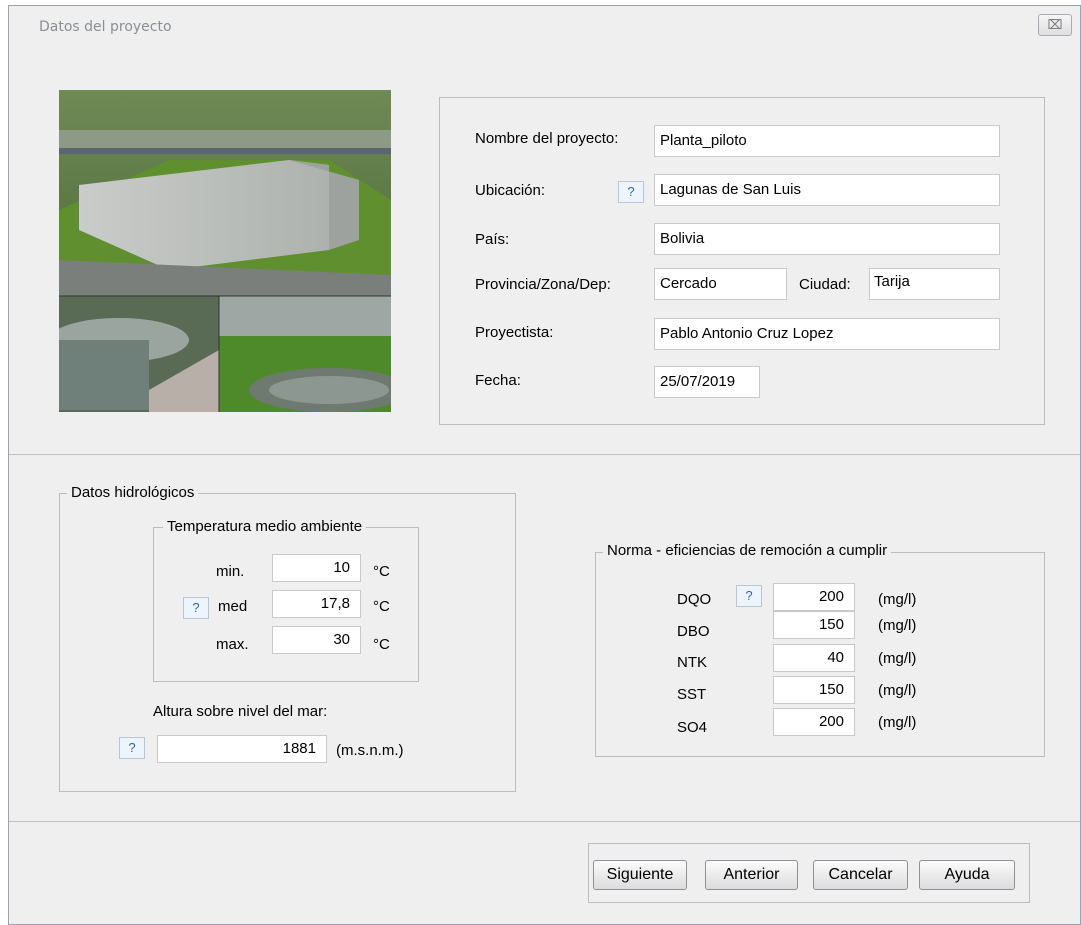 The width and height of the screenshot is (1081, 925). I want to click on province-field: Cercado, so click(720, 284).